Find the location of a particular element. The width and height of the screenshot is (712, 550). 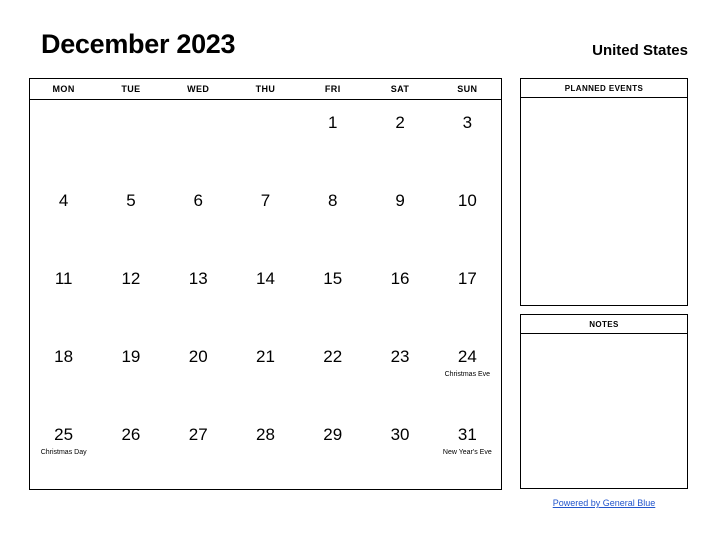

day-cell-9: 9 is located at coordinates (399, 217).